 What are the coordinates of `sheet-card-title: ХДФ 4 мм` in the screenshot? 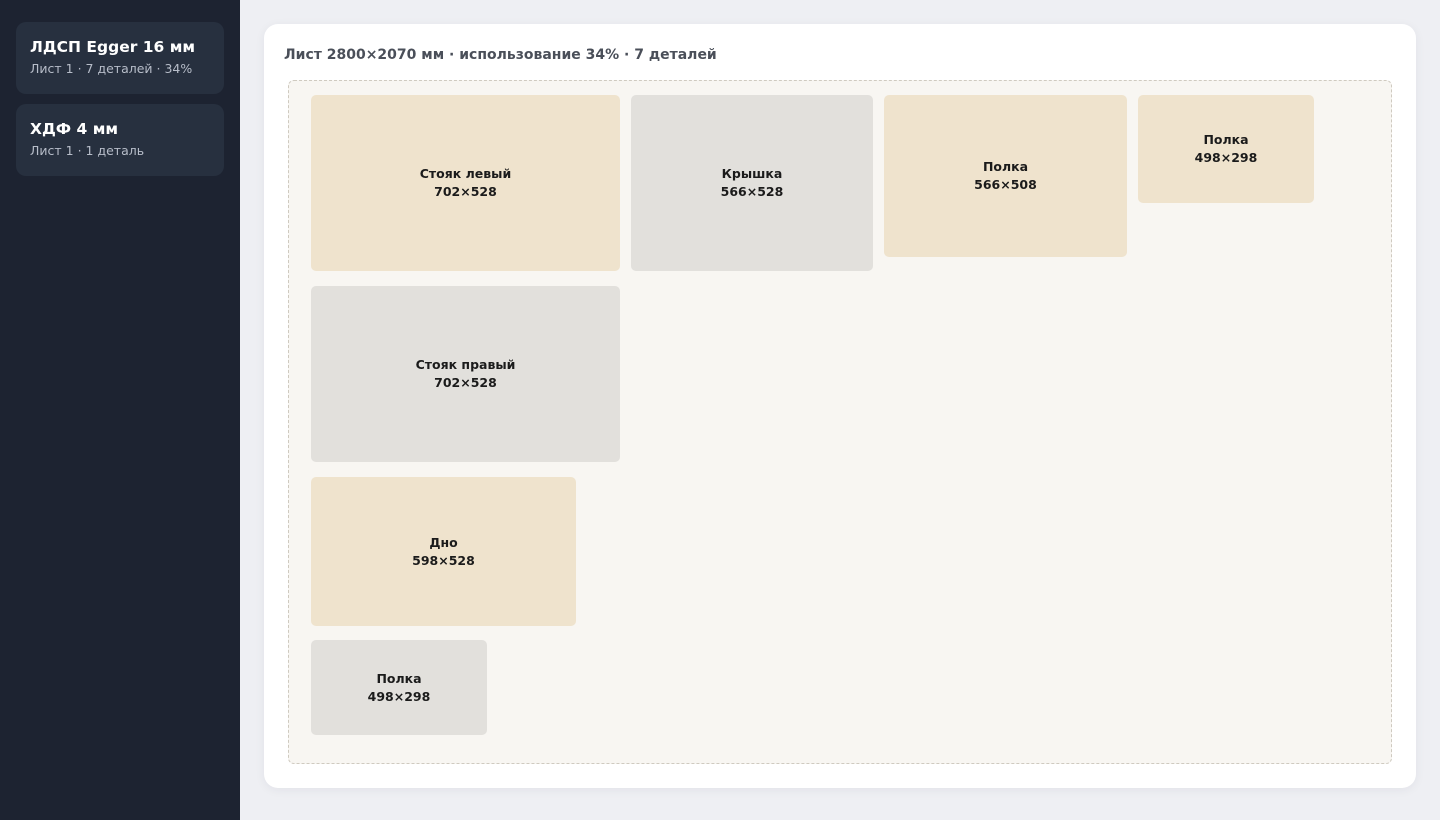 It's located at (74, 129).